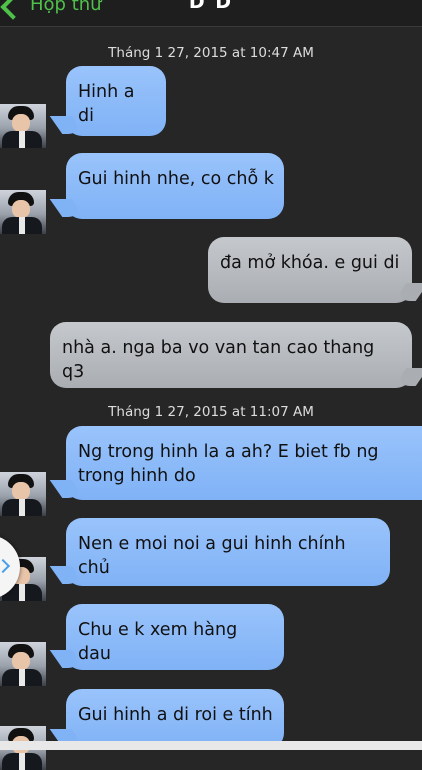  Describe the element at coordinates (158, 642) in the screenshot. I see `message-text: Chu e k xem hàng dau` at that location.